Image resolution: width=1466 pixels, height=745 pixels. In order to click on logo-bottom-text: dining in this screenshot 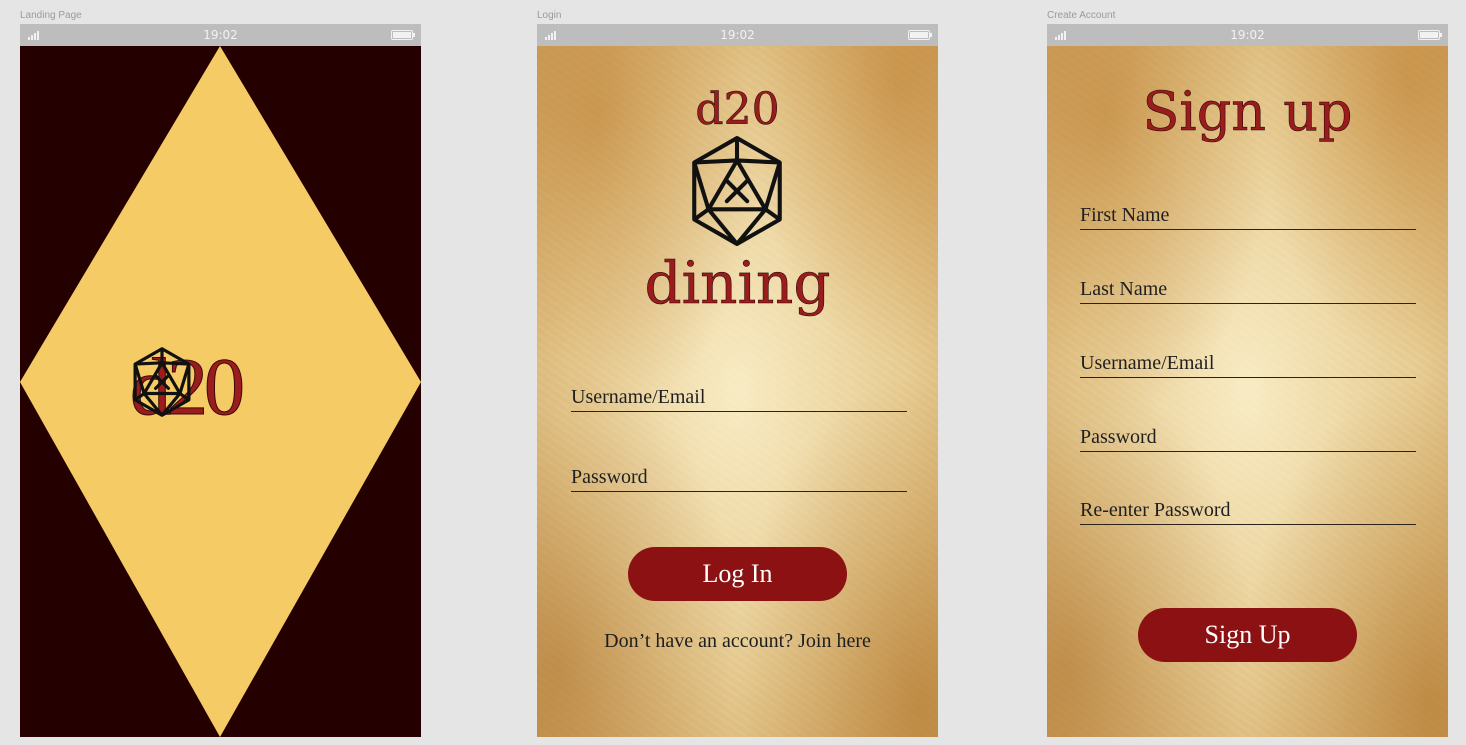, I will do `click(737, 283)`.